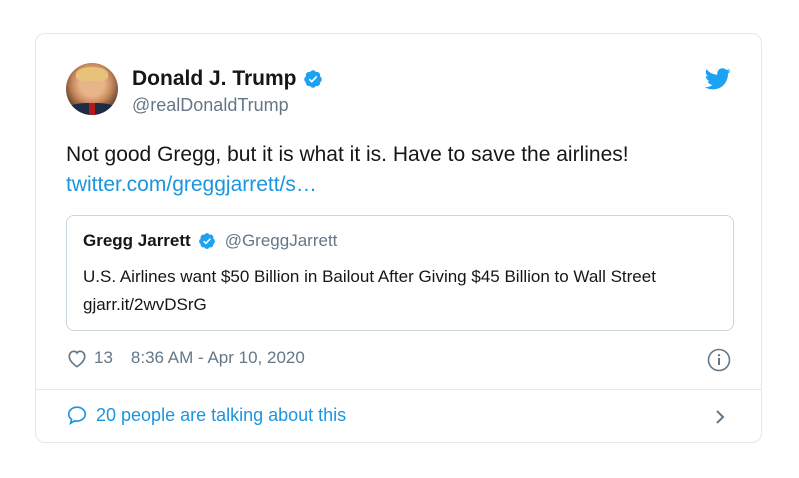 This screenshot has width=799, height=478. I want to click on chevron-right-icon, so click(720, 417).